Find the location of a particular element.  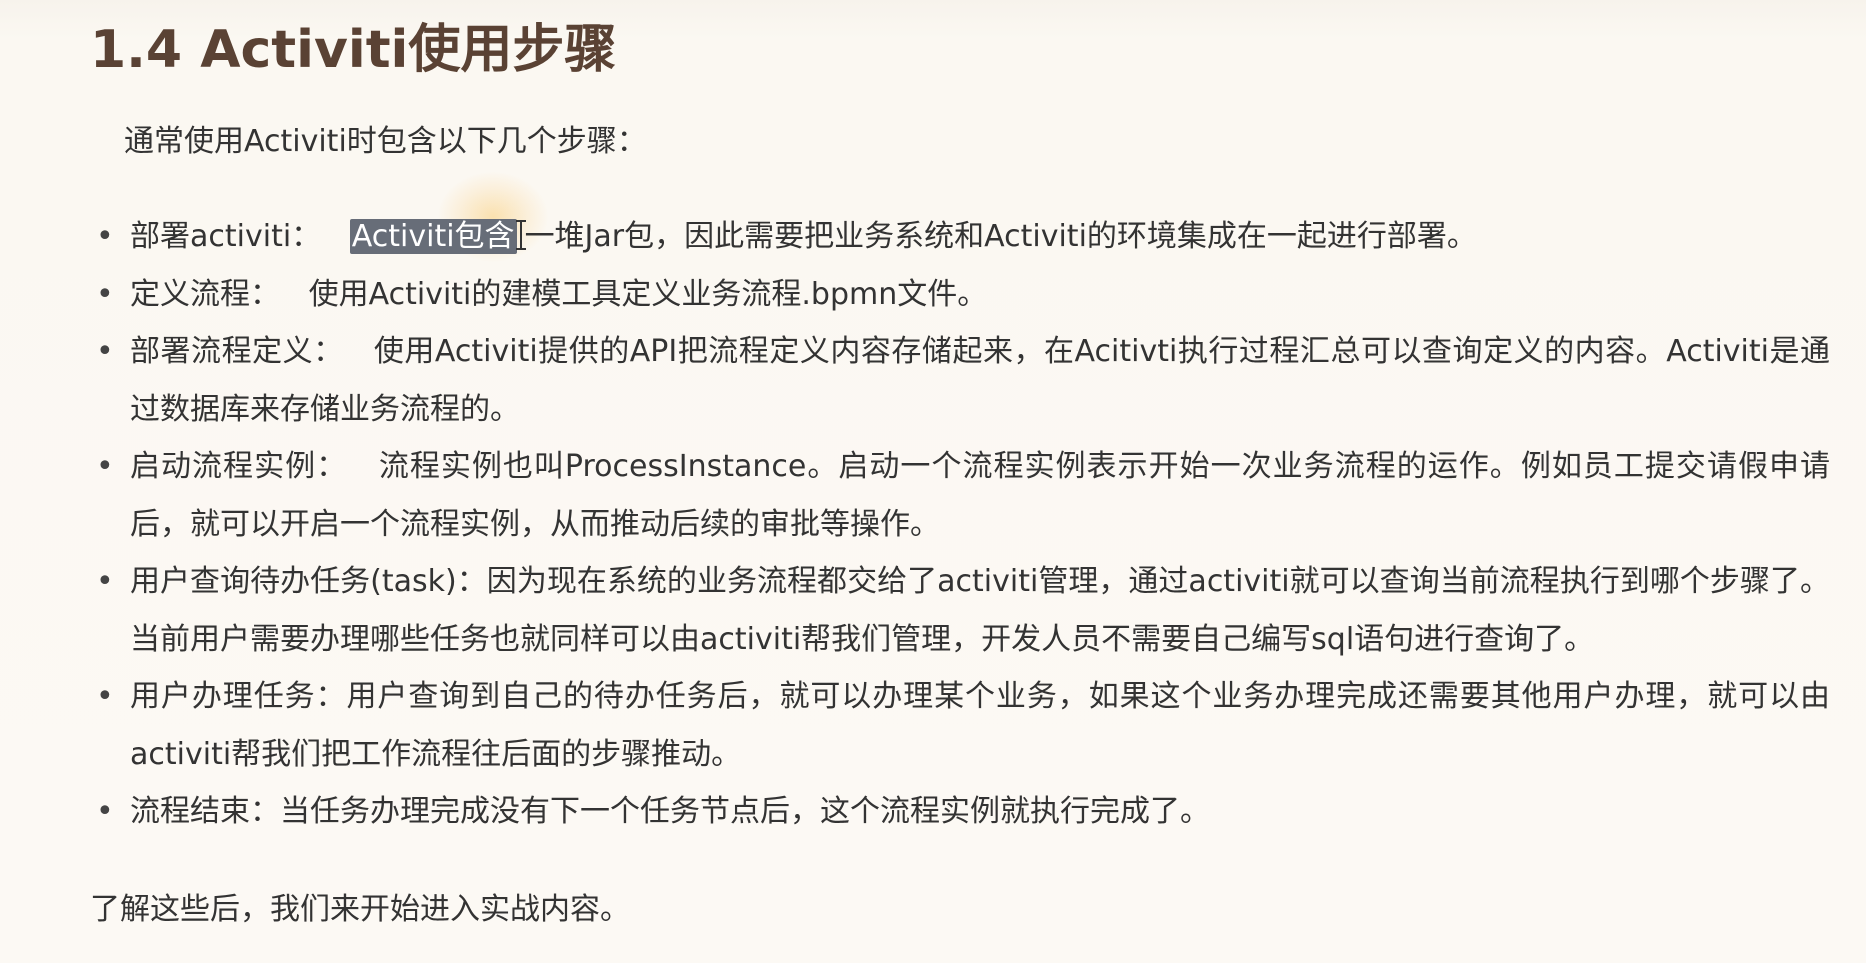

step-label: 流程结束： is located at coordinates (205, 811).